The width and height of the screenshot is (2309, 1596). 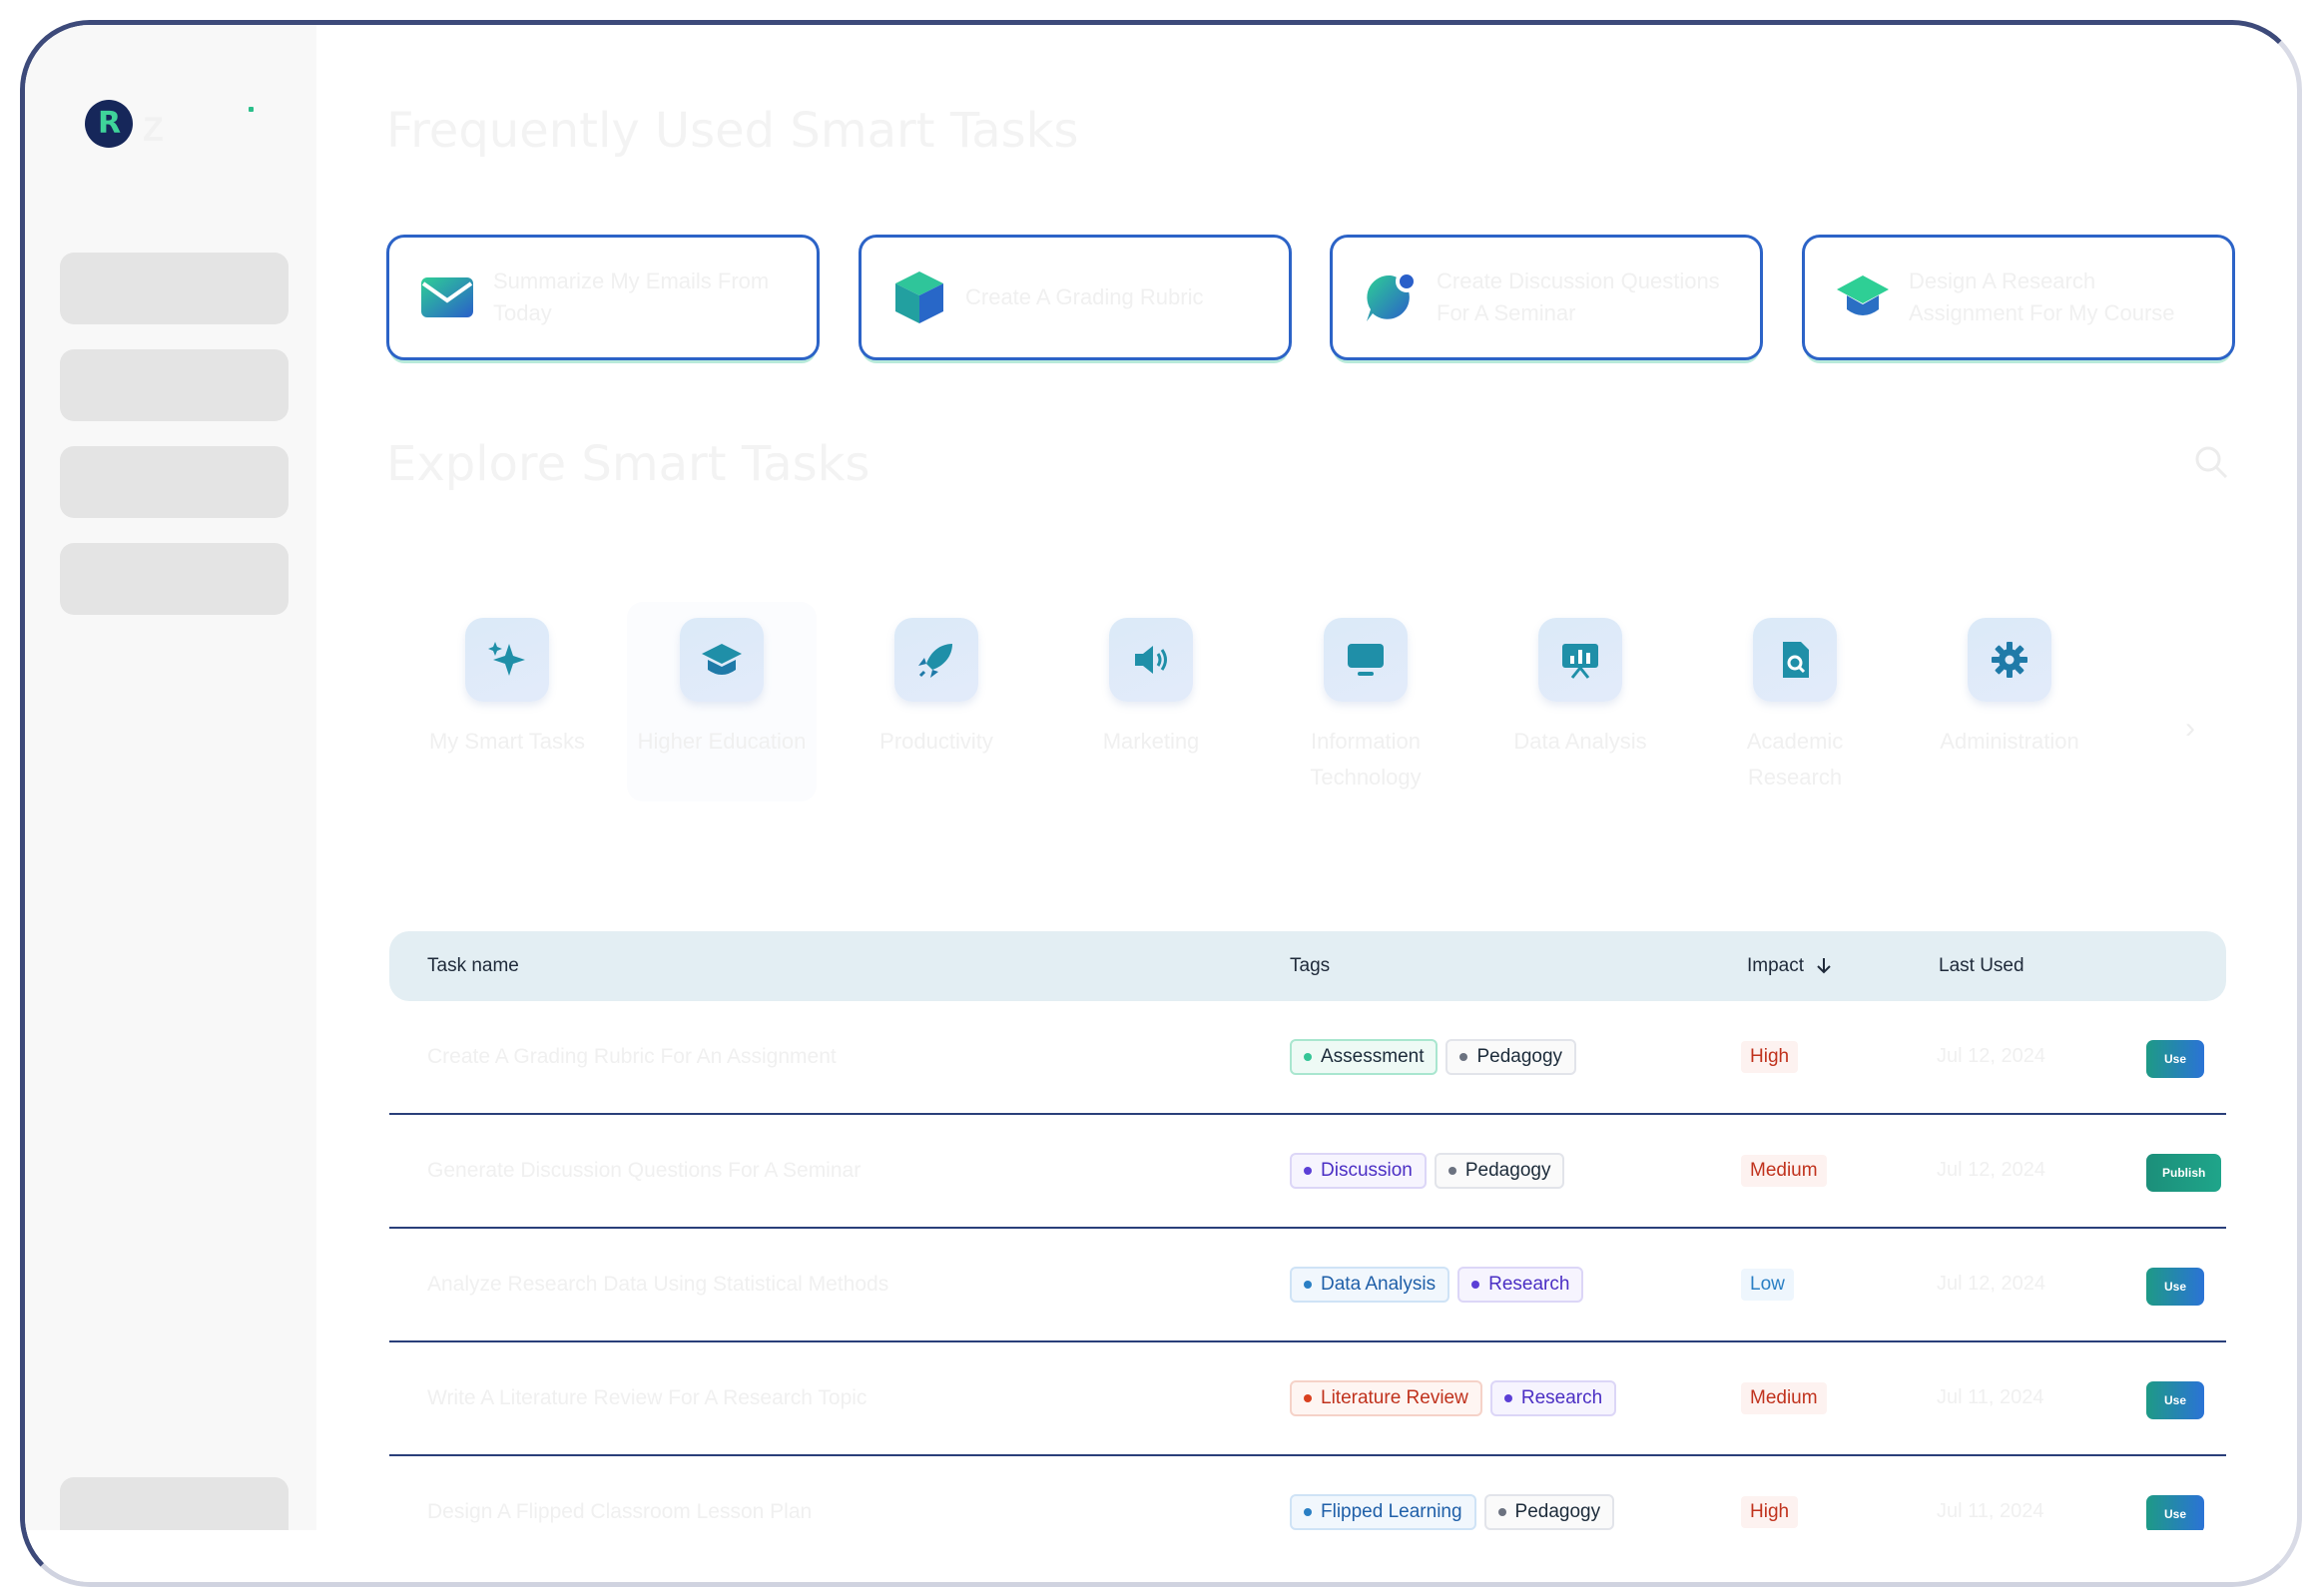 I want to click on category-information-technology: Information Technology, so click(x=1365, y=707).